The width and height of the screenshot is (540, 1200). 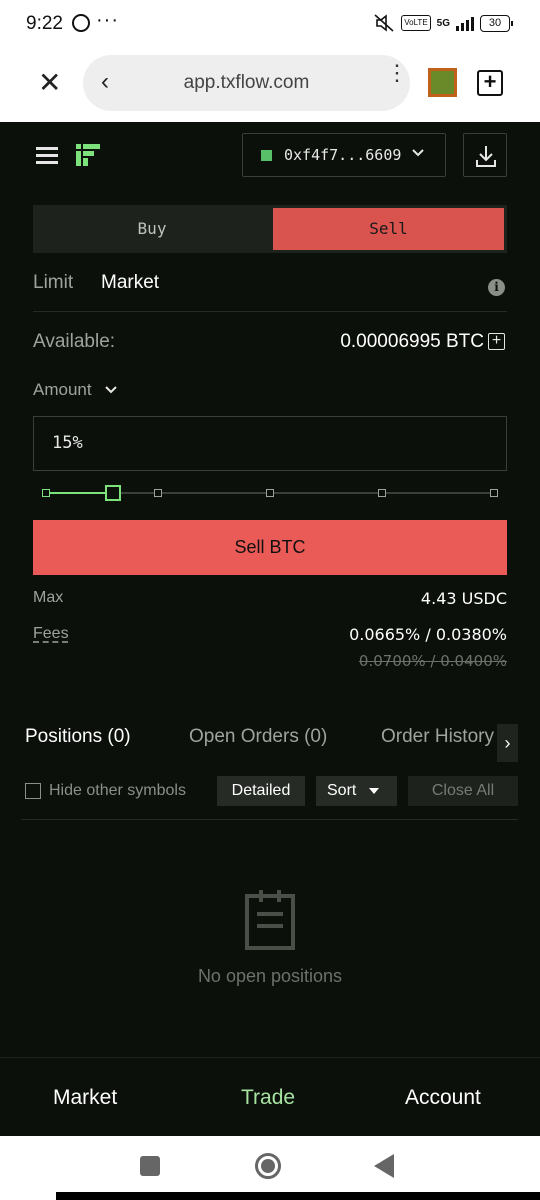 What do you see at coordinates (442, 82) in the screenshot?
I see `site-favicon` at bounding box center [442, 82].